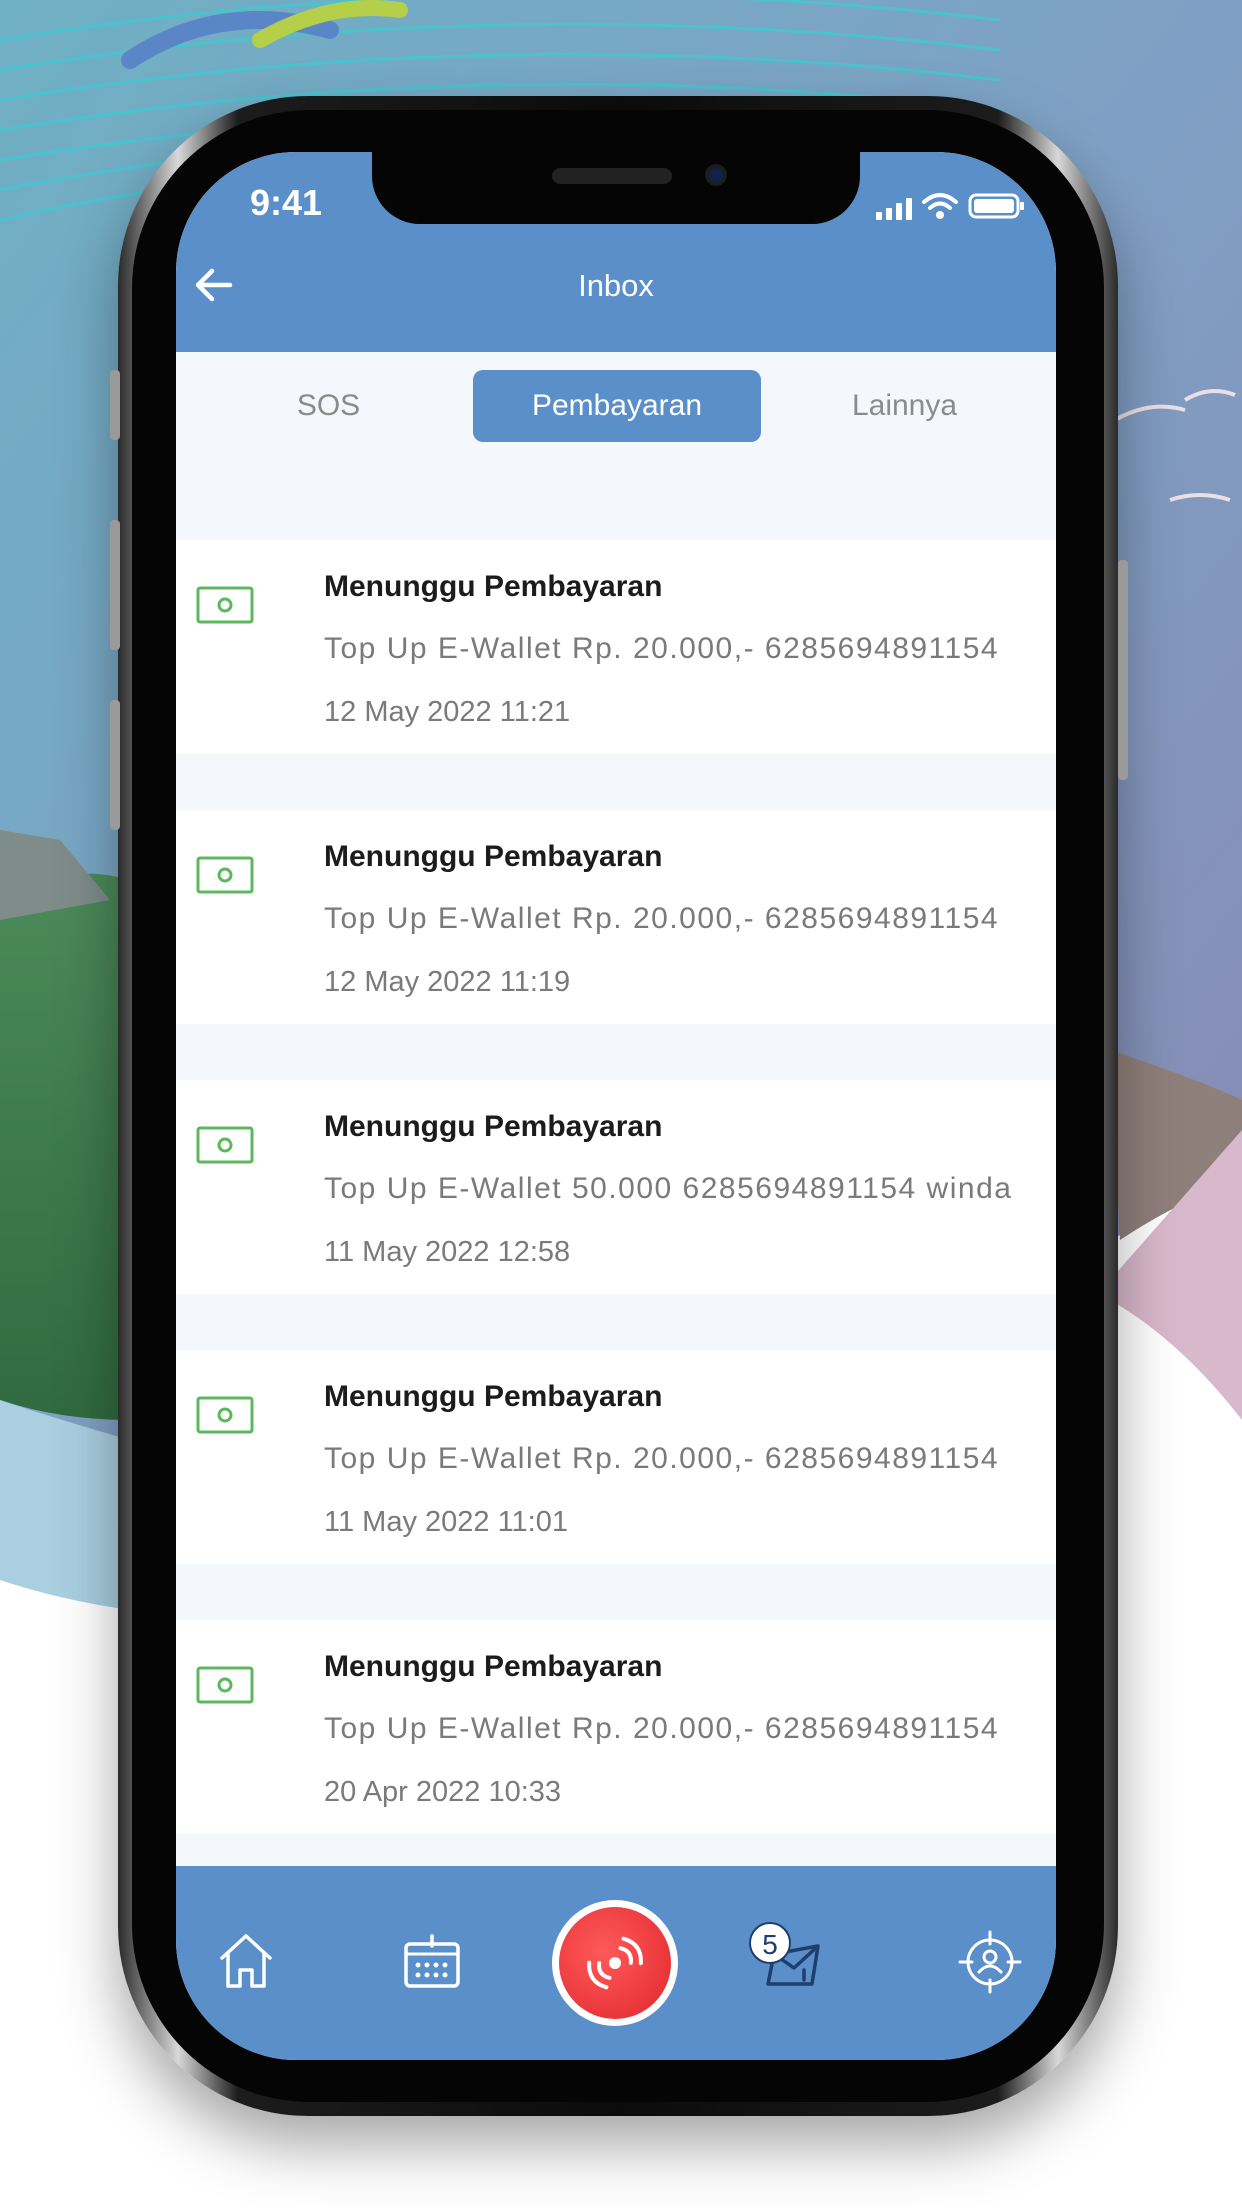 This screenshot has height=2208, width=1242. What do you see at coordinates (940, 206) in the screenshot?
I see `wifi-icon` at bounding box center [940, 206].